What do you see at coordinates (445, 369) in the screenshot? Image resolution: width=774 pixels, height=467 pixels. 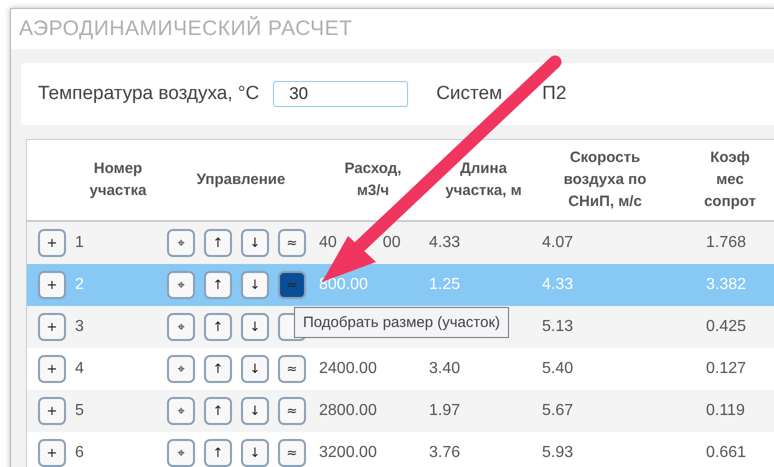 I see `table-cell-text: 3.40` at bounding box center [445, 369].